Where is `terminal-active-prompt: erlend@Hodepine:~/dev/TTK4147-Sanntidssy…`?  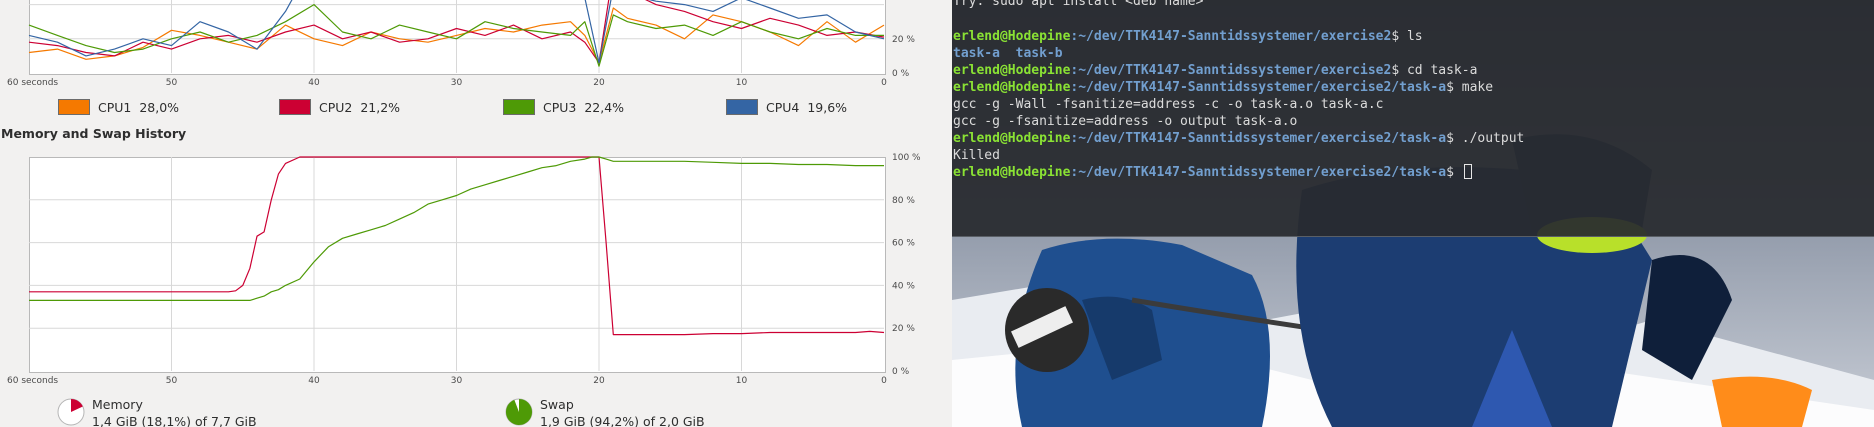 terminal-active-prompt: erlend@Hodepine:~/dev/TTK4147-Sanntidssy… is located at coordinates (1212, 172).